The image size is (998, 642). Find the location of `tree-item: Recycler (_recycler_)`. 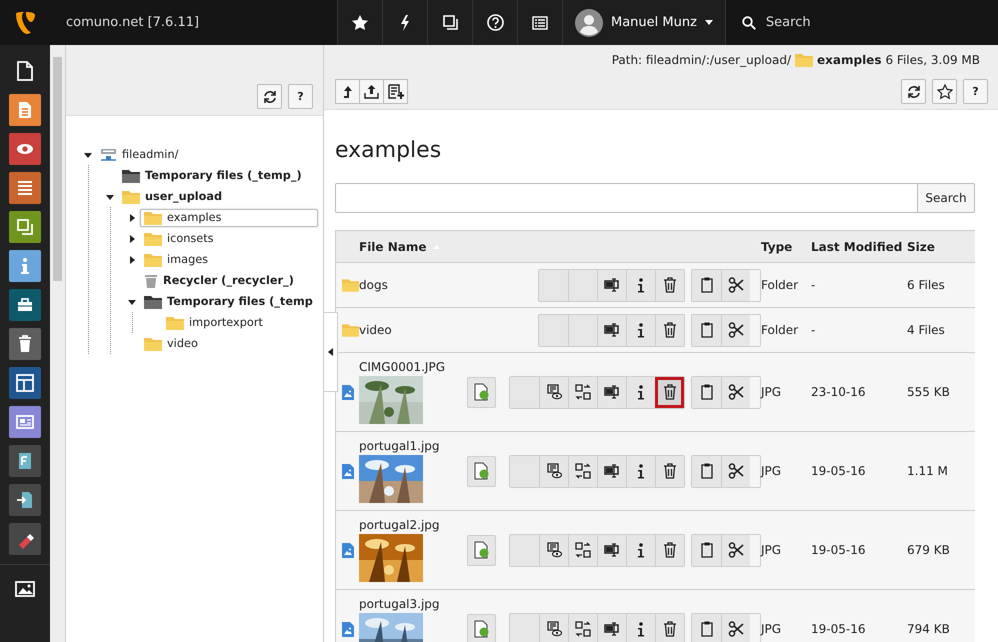

tree-item: Recycler (_recycler_) is located at coordinates (219, 280).